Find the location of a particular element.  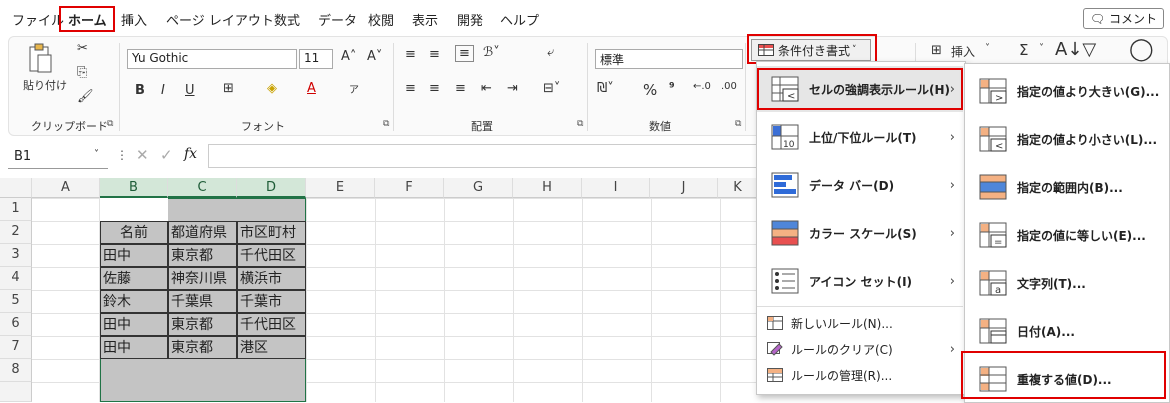

menu-item-icon-sets: アイコン セット(I) › is located at coordinates (860, 281).